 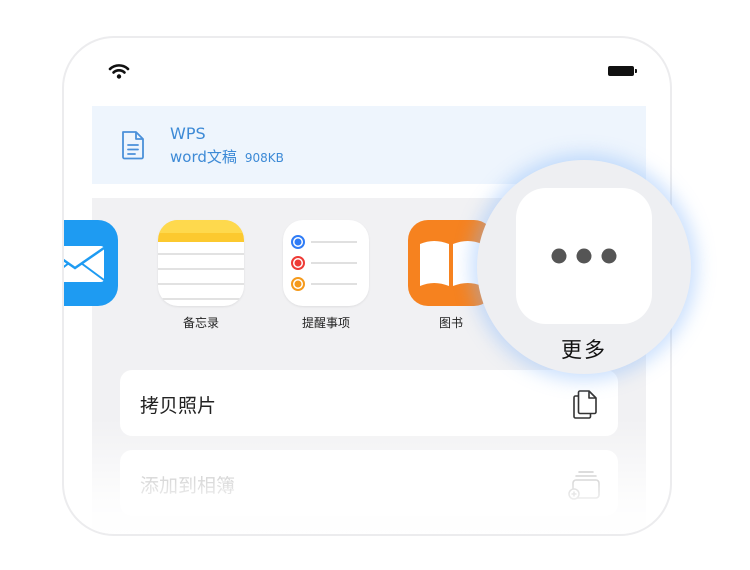 What do you see at coordinates (622, 71) in the screenshot?
I see `battery-full-icon` at bounding box center [622, 71].